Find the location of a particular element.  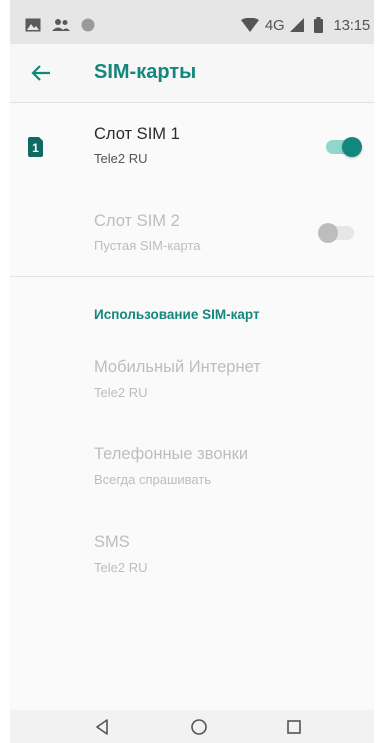

network-type-label: 4G is located at coordinates (274, 25).